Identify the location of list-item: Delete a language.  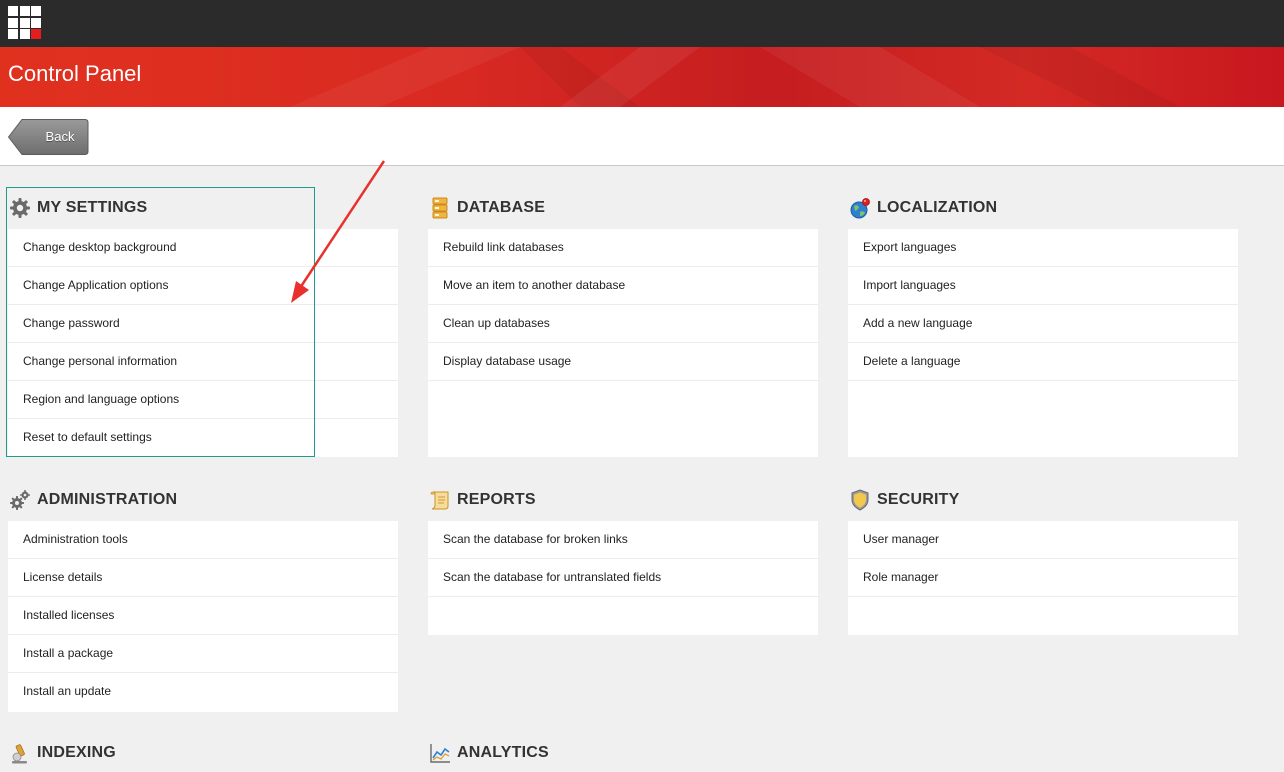
(1043, 362).